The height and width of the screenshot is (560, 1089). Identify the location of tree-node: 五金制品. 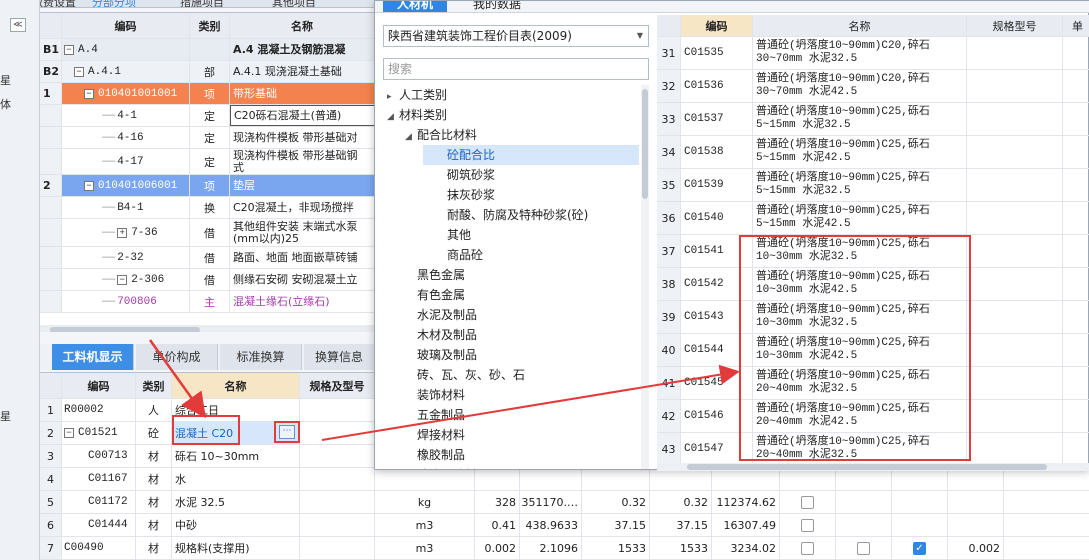
(435, 415).